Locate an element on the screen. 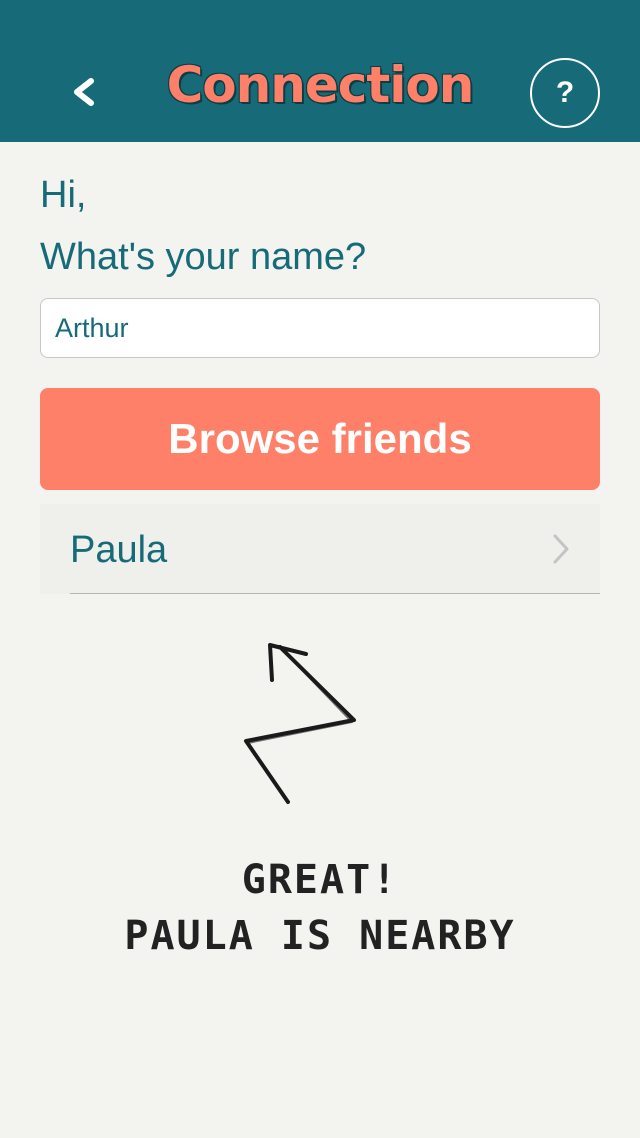 The height and width of the screenshot is (1138, 640). message-line-2: PAULA IS NEARBY is located at coordinates (320, 936).